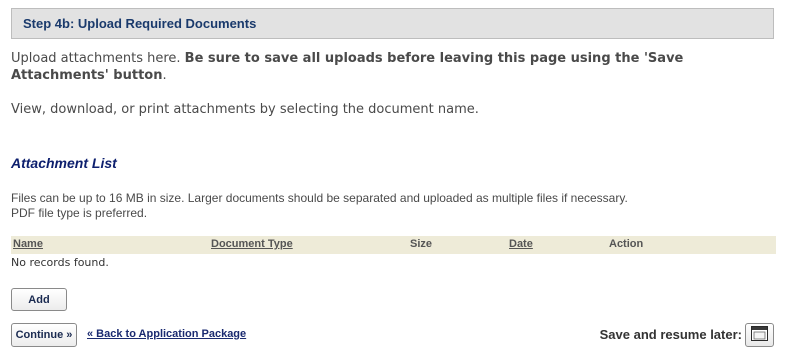 Image resolution: width=787 pixels, height=361 pixels. What do you see at coordinates (393, 245) in the screenshot?
I see `attachment-table-header: Name Document Type Size Date Action` at bounding box center [393, 245].